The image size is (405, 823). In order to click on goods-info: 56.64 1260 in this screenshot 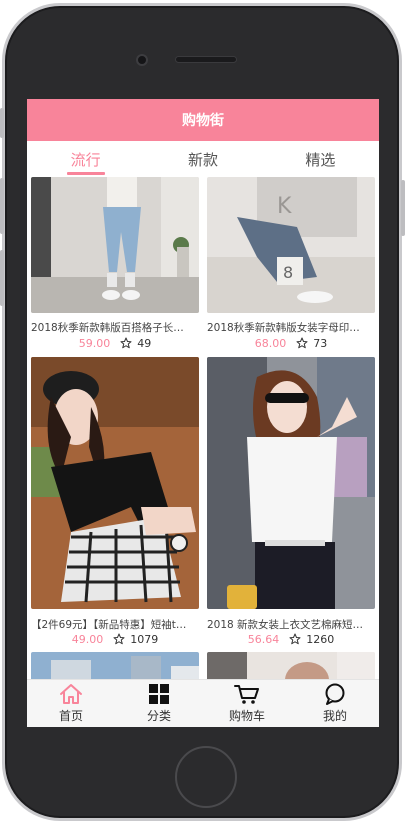, I will do `click(291, 639)`.